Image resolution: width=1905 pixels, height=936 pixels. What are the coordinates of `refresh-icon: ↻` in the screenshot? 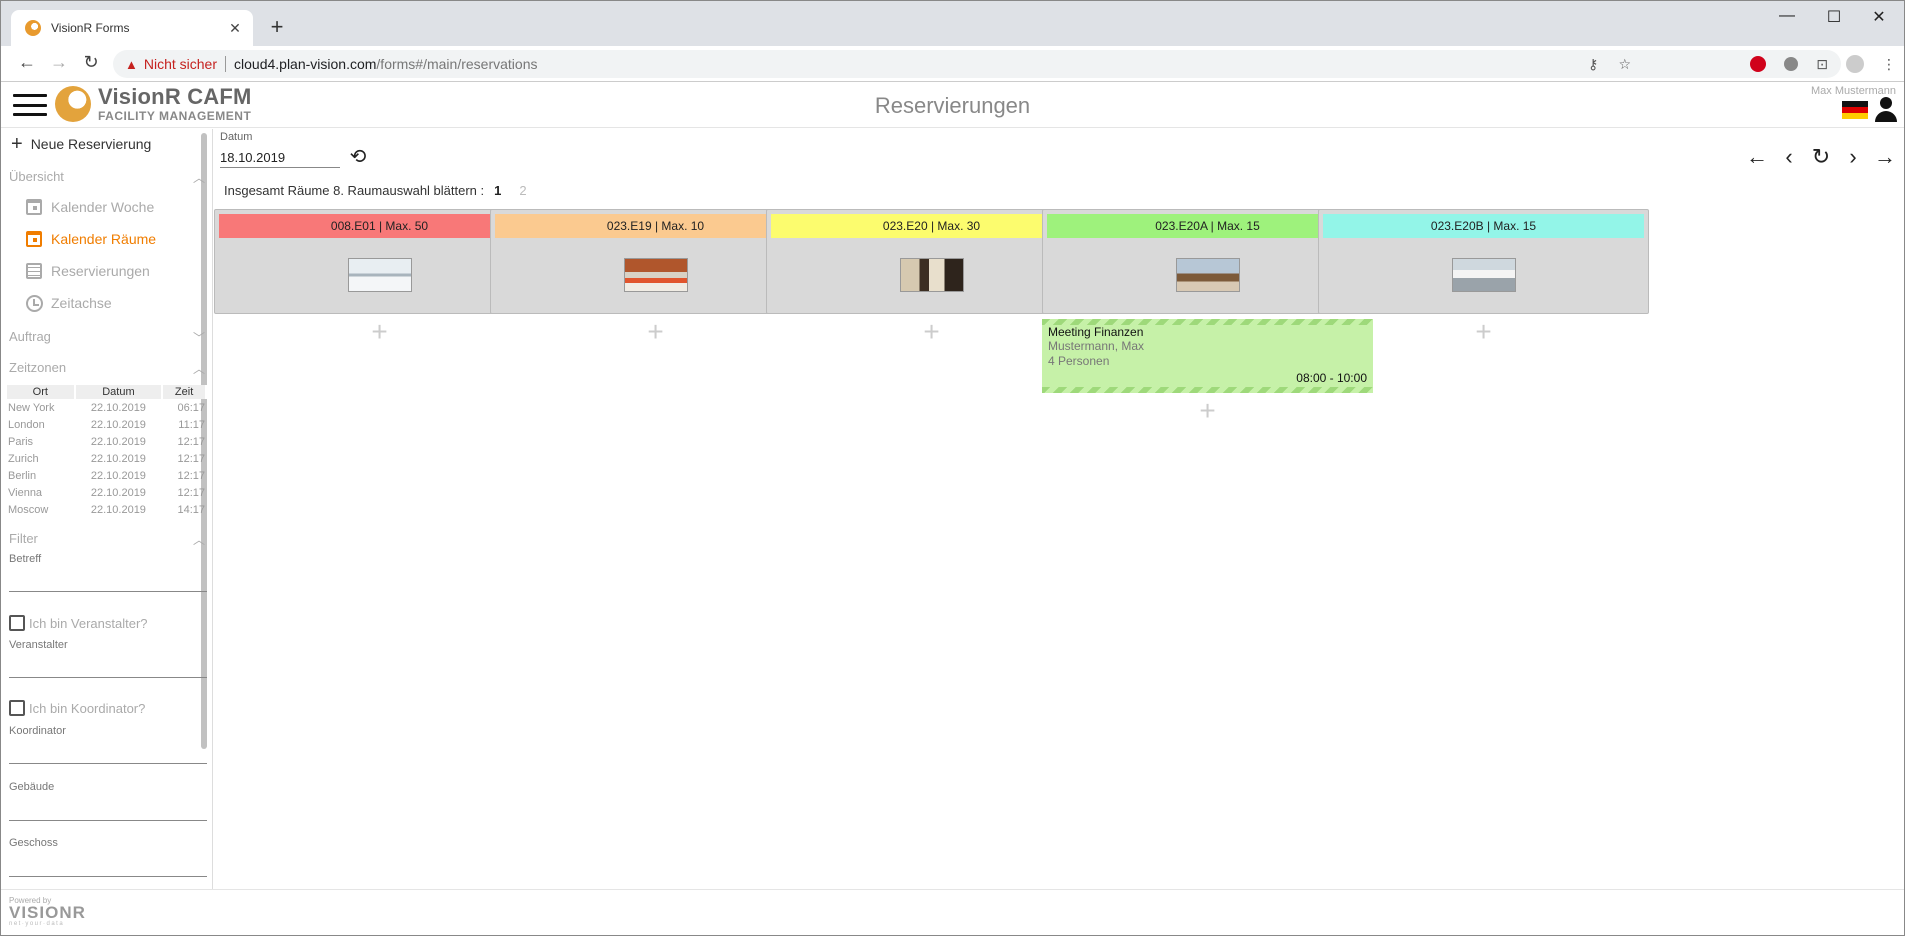 It's located at (1821, 157).